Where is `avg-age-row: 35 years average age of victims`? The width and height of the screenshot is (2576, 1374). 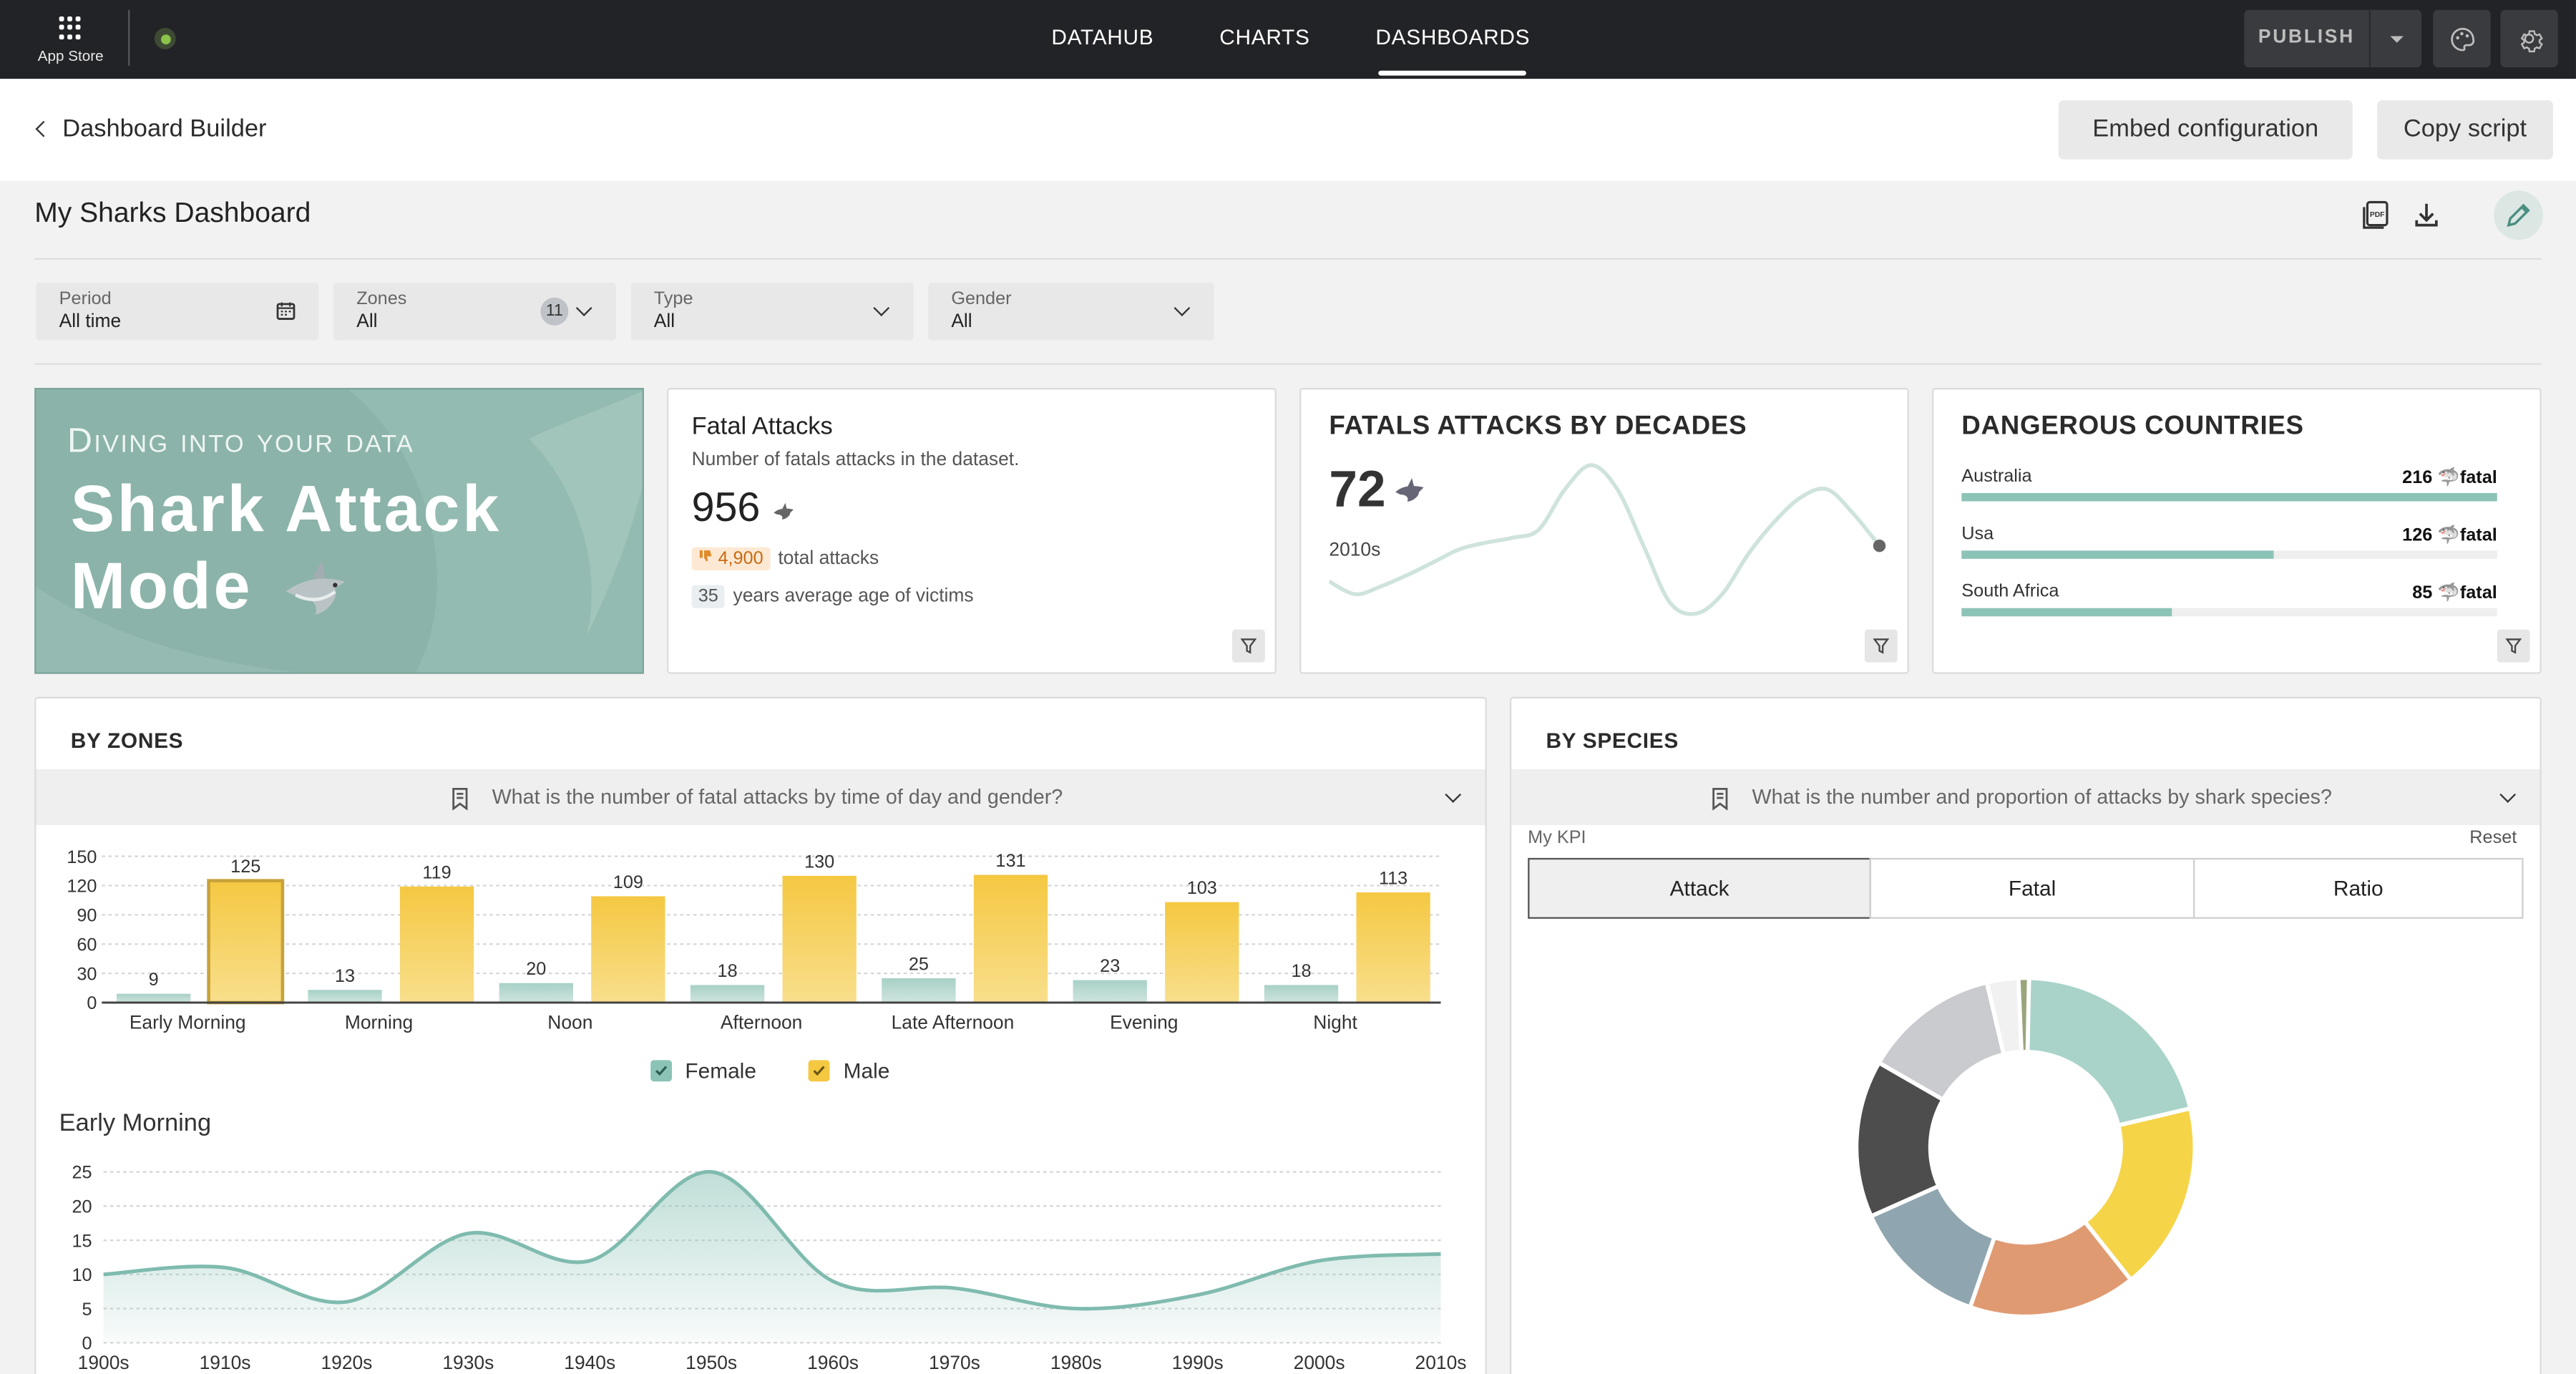
avg-age-row: 35 years average age of victims is located at coordinates (832, 596).